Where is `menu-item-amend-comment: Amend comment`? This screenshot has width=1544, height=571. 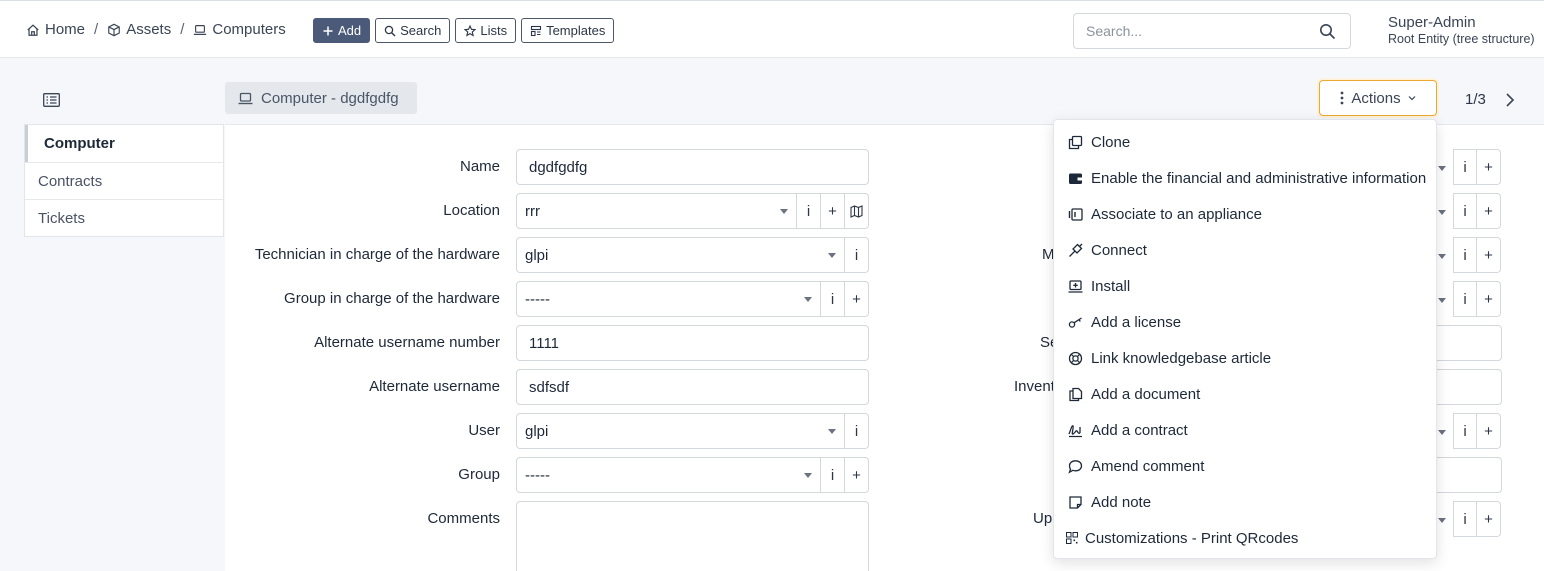
menu-item-amend-comment: Amend comment is located at coordinates (1245, 466).